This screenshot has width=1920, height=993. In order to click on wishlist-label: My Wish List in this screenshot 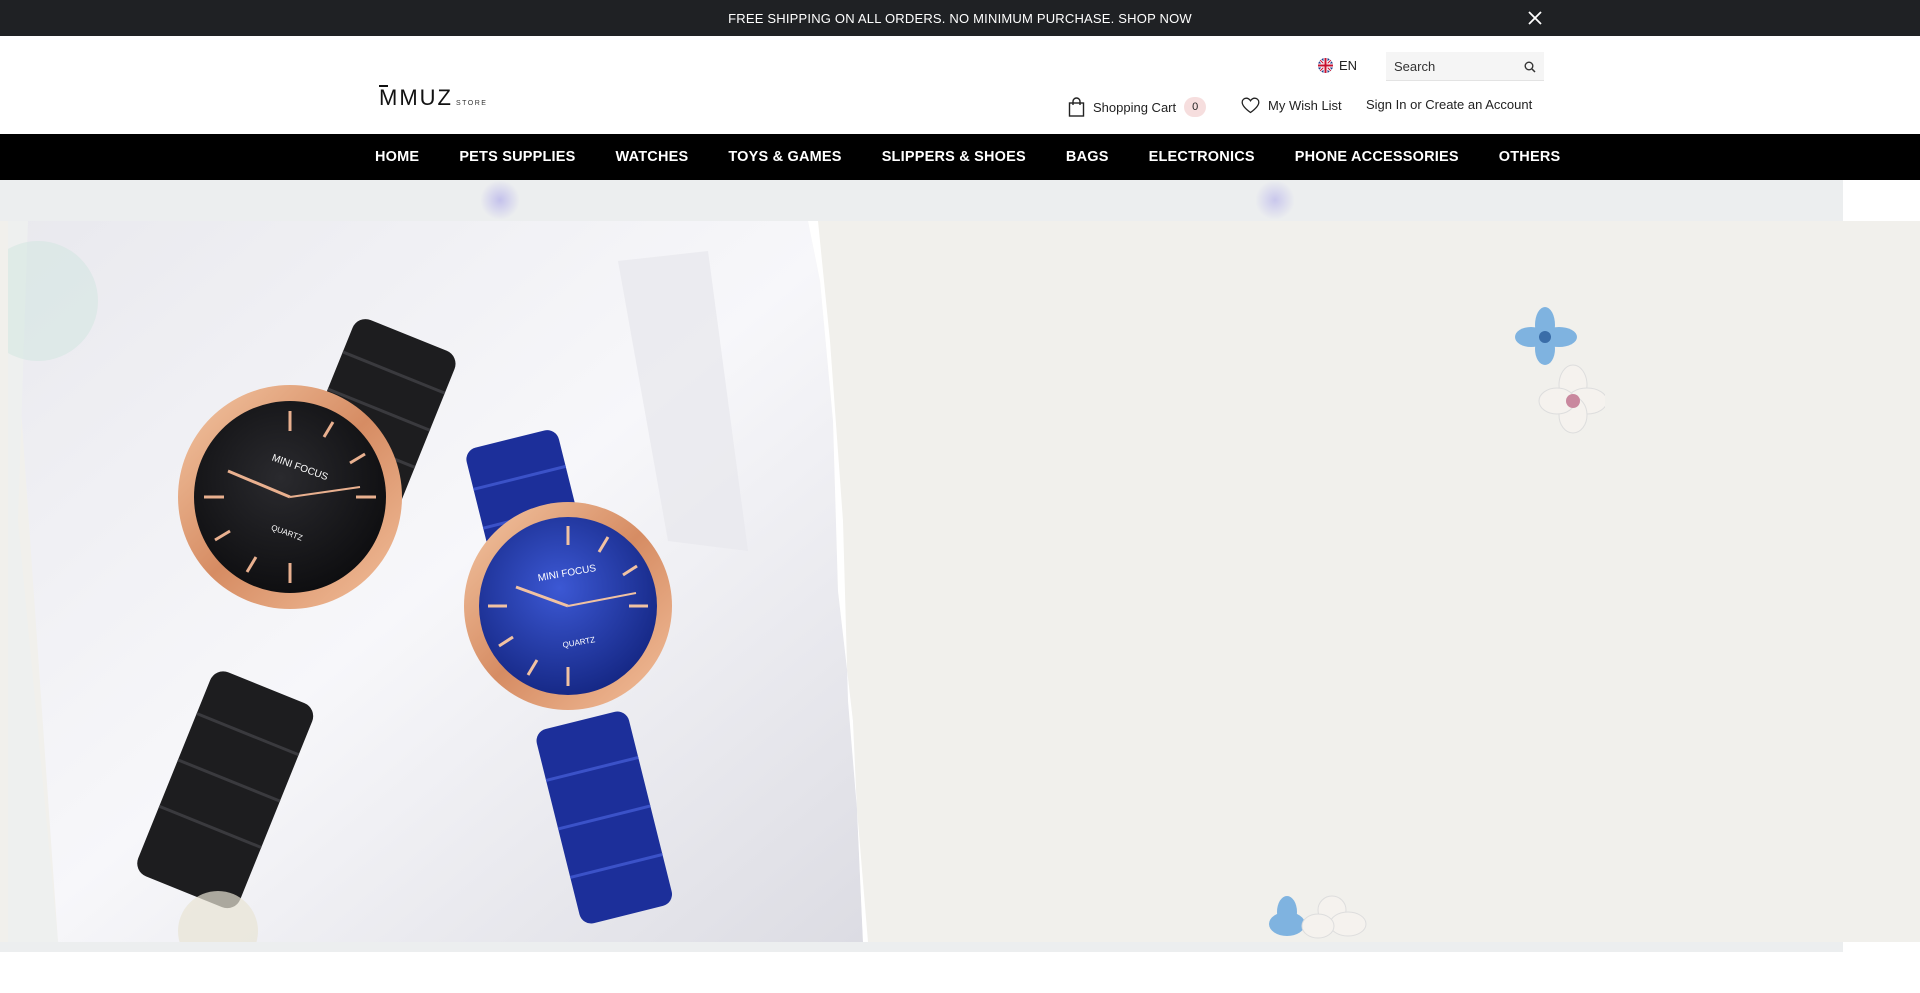, I will do `click(1305, 105)`.